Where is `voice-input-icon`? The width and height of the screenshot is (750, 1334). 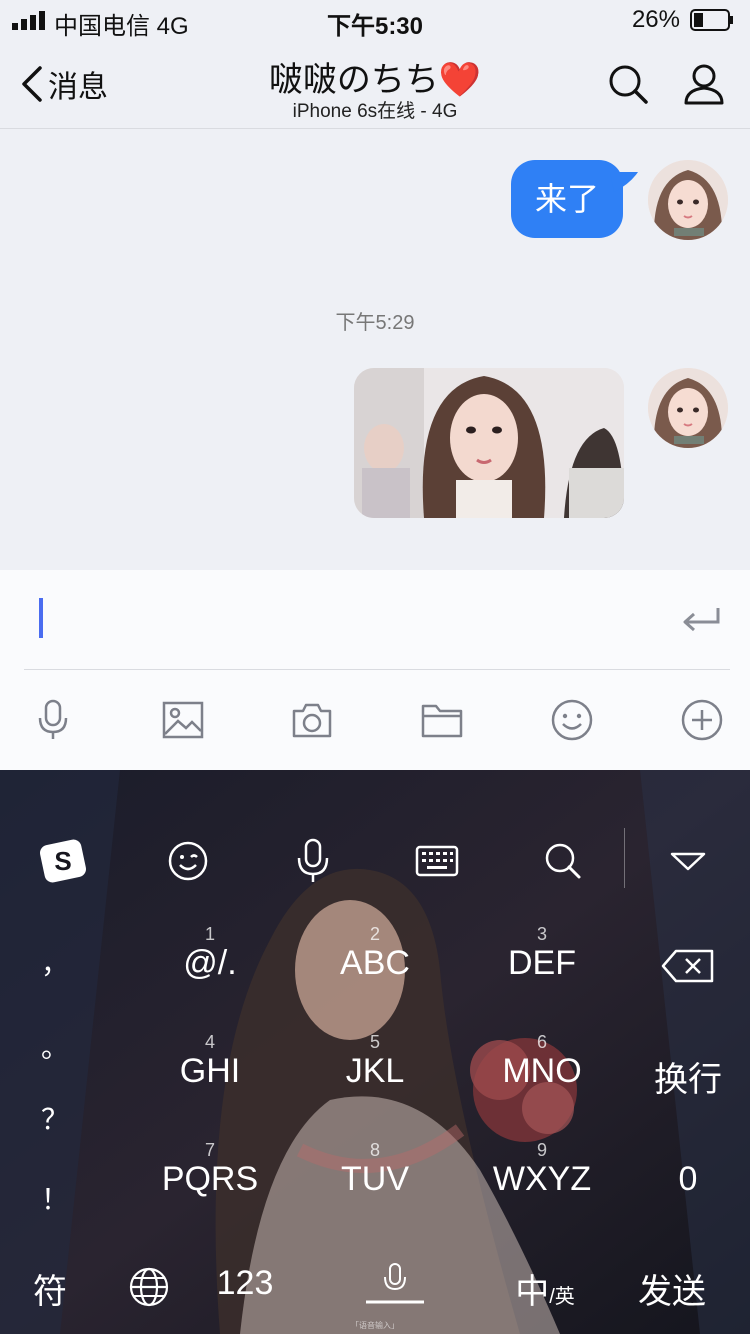 voice-input-icon is located at coordinates (313, 861).